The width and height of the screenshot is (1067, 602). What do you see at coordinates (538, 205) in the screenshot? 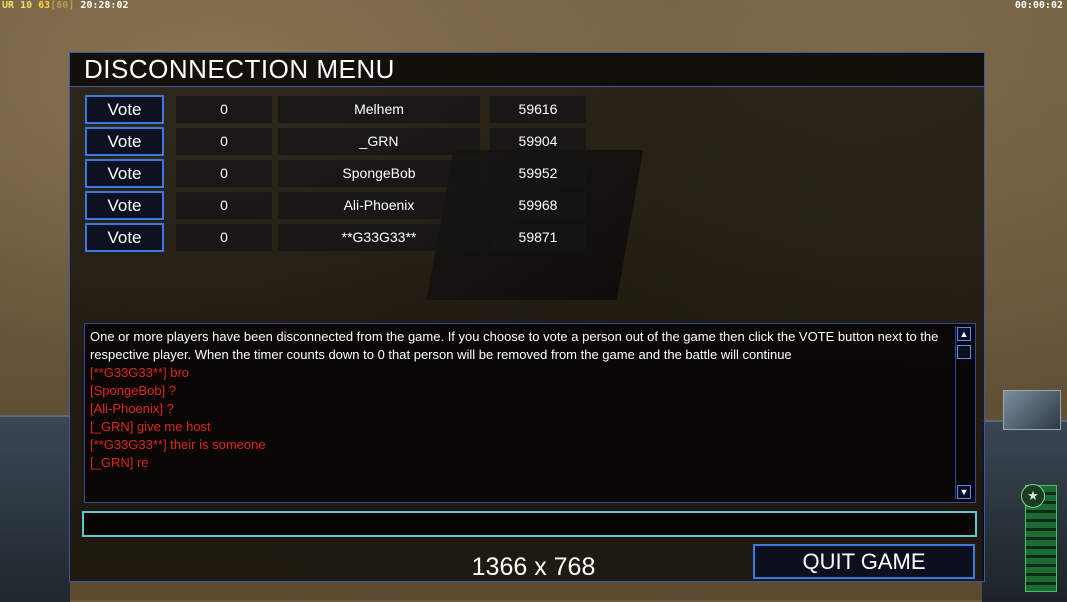
I see `player-ping: 59968` at bounding box center [538, 205].